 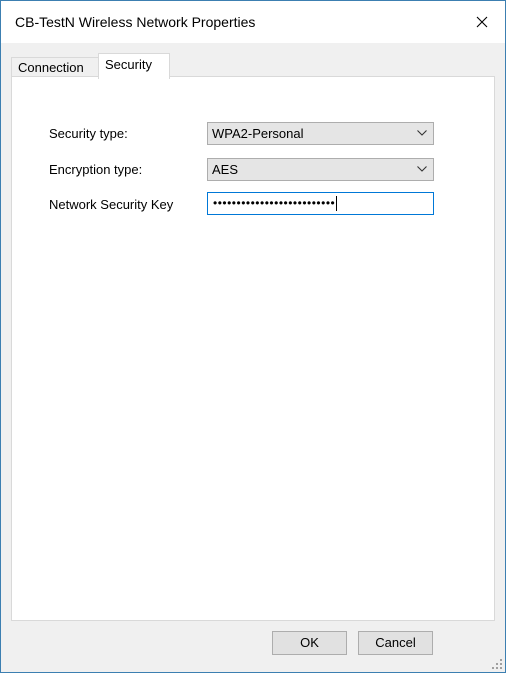 What do you see at coordinates (55, 67) in the screenshot?
I see `tab-connection: Connection` at bounding box center [55, 67].